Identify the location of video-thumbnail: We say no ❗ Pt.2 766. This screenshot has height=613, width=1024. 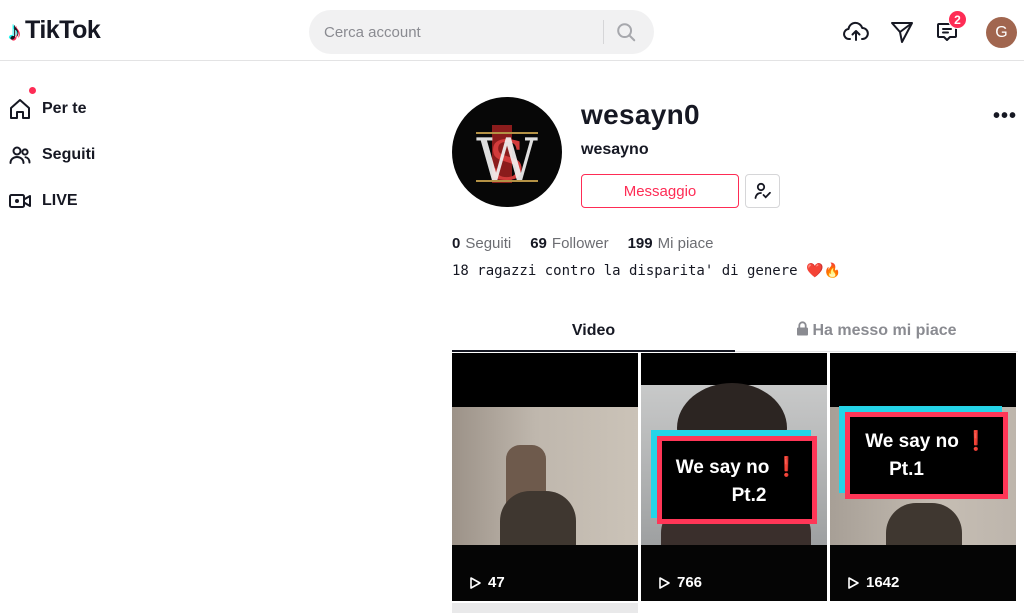
(734, 477).